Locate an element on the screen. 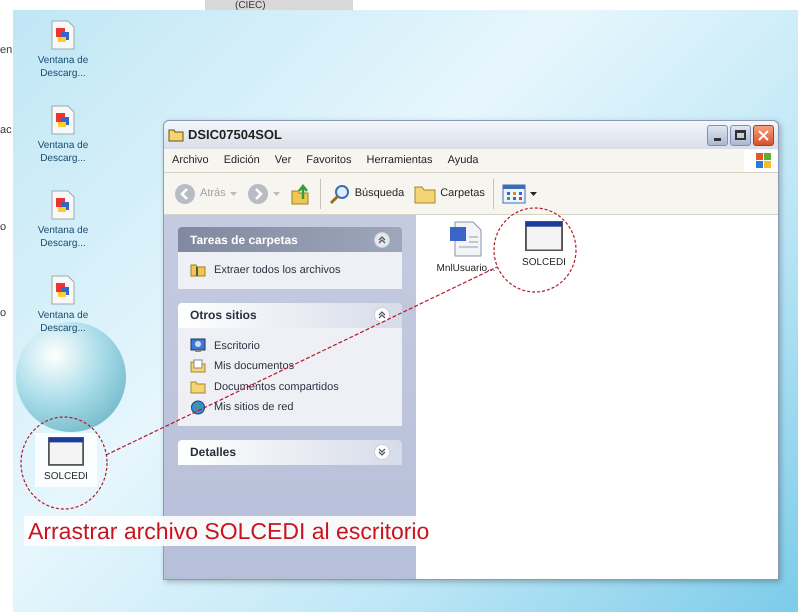 The width and height of the screenshot is (798, 612). folders-button: Carpetas is located at coordinates (449, 194).